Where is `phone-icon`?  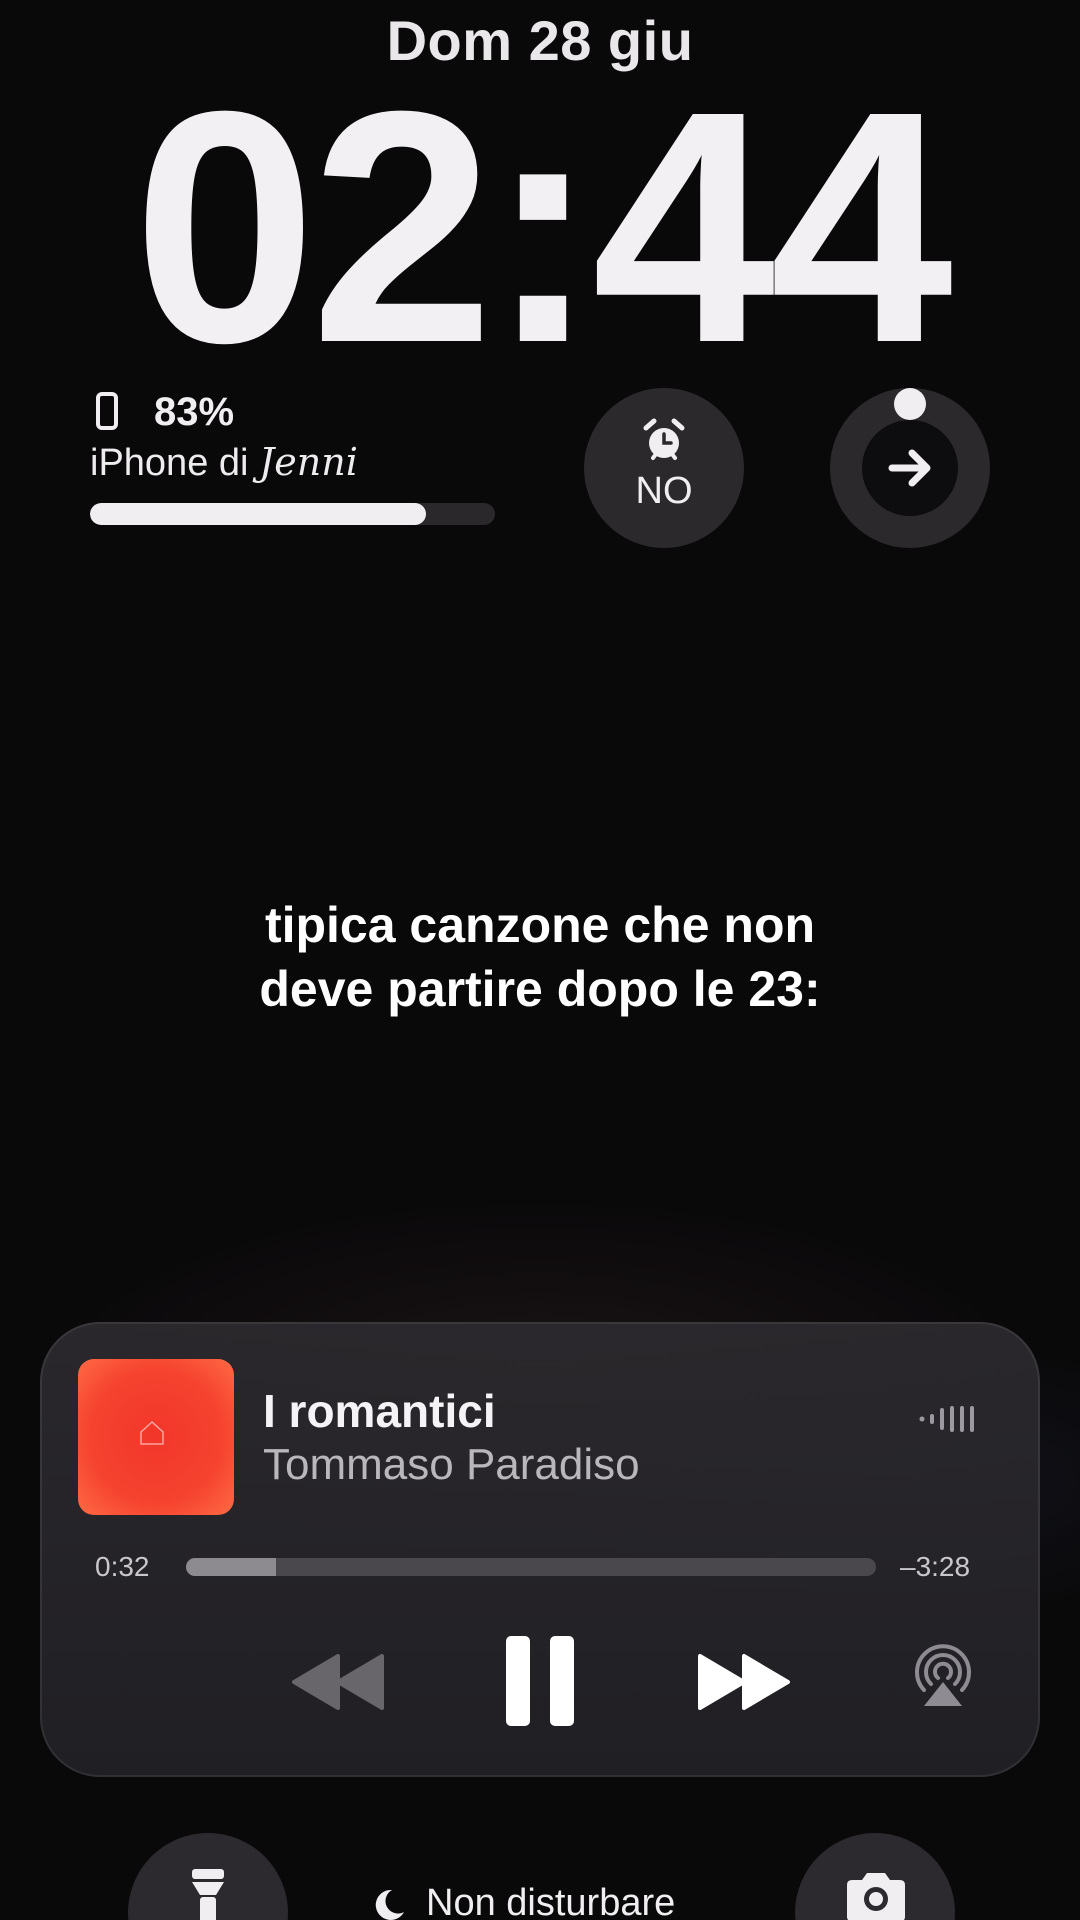
phone-icon is located at coordinates (107, 411).